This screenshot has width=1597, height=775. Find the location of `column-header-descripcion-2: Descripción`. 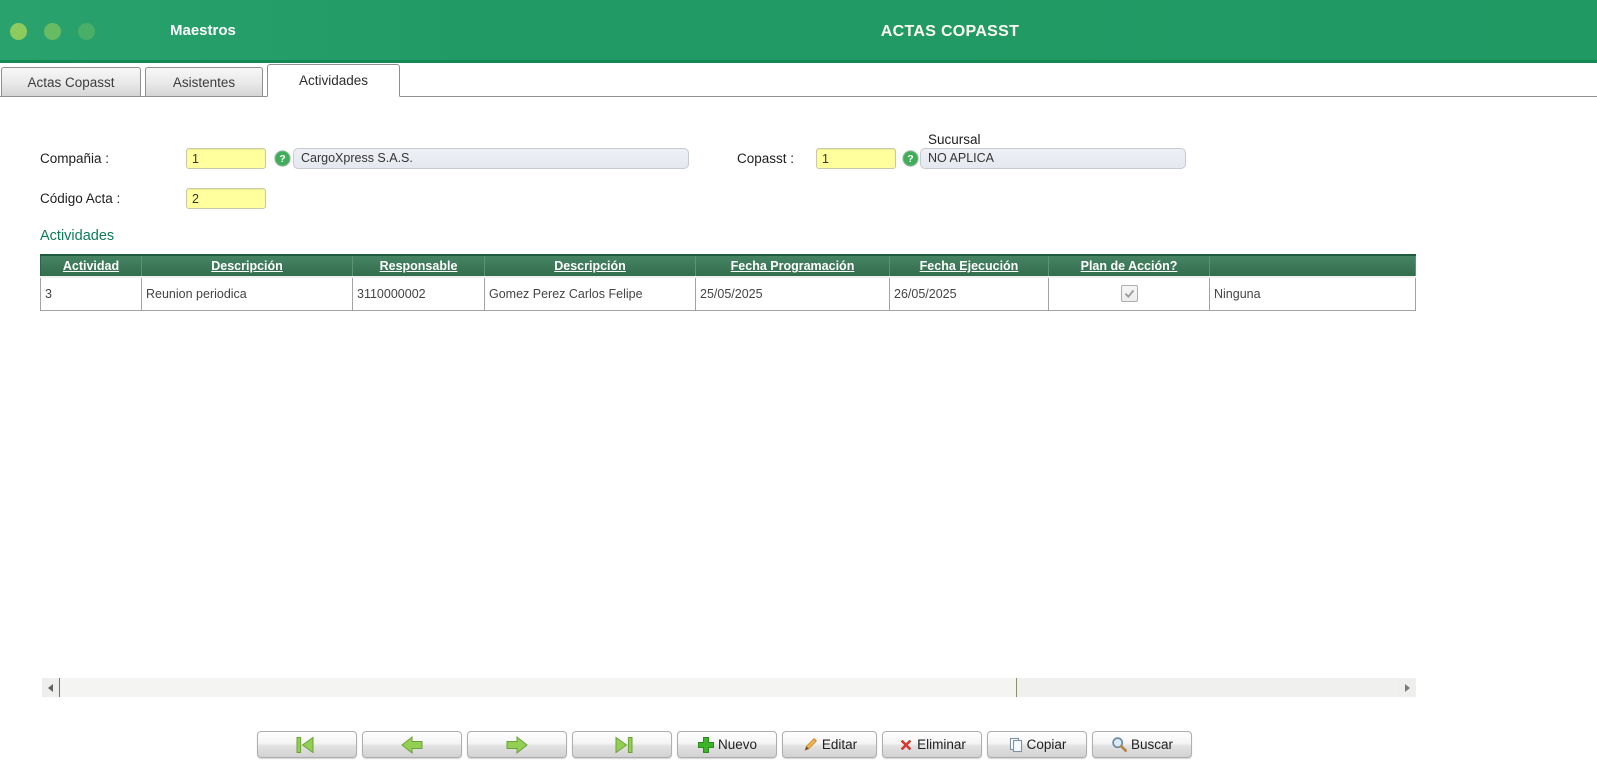

column-header-descripcion-2: Descripción is located at coordinates (590, 266).